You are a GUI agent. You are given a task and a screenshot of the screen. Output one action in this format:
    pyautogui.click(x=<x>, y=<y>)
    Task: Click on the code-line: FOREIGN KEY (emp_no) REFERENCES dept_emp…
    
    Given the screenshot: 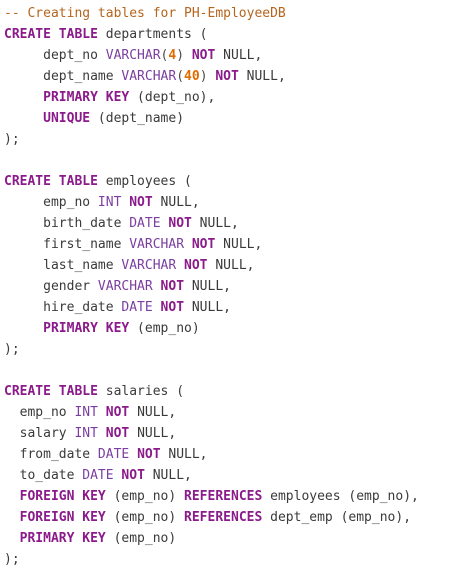 What is the action you would take?
    pyautogui.click(x=232, y=517)
    